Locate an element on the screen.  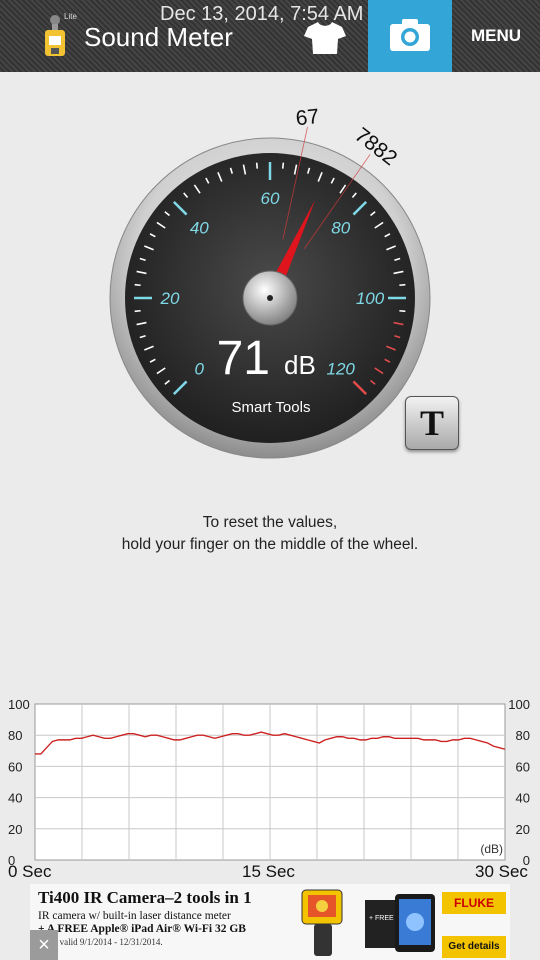
gauge-tick-label: 40 is located at coordinates (199, 227).